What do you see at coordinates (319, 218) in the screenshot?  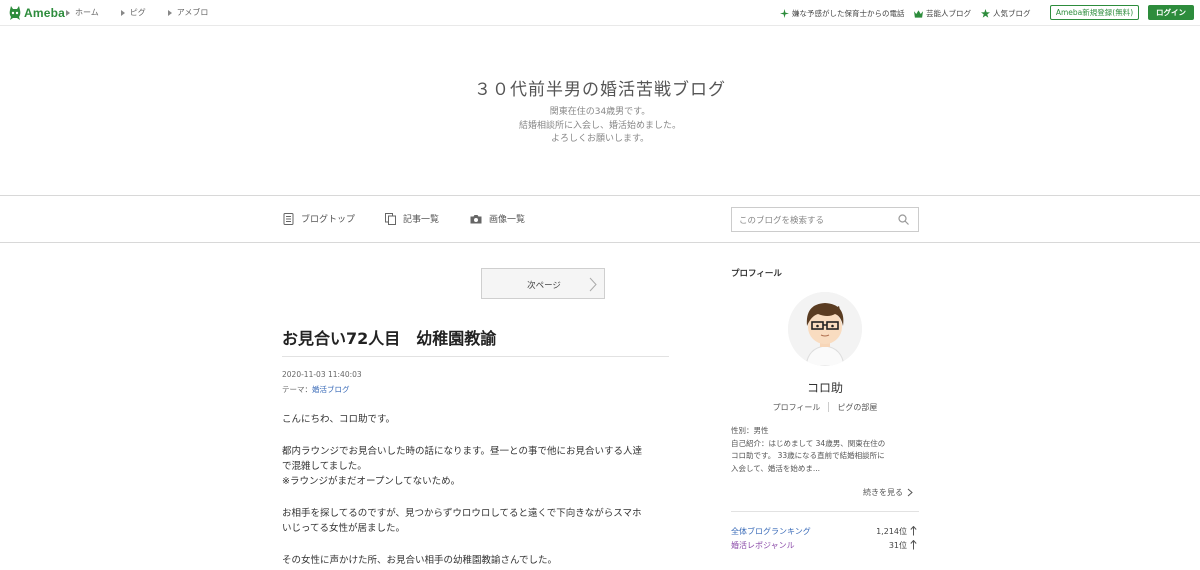 I see `nav-blog-top: ブログトップ` at bounding box center [319, 218].